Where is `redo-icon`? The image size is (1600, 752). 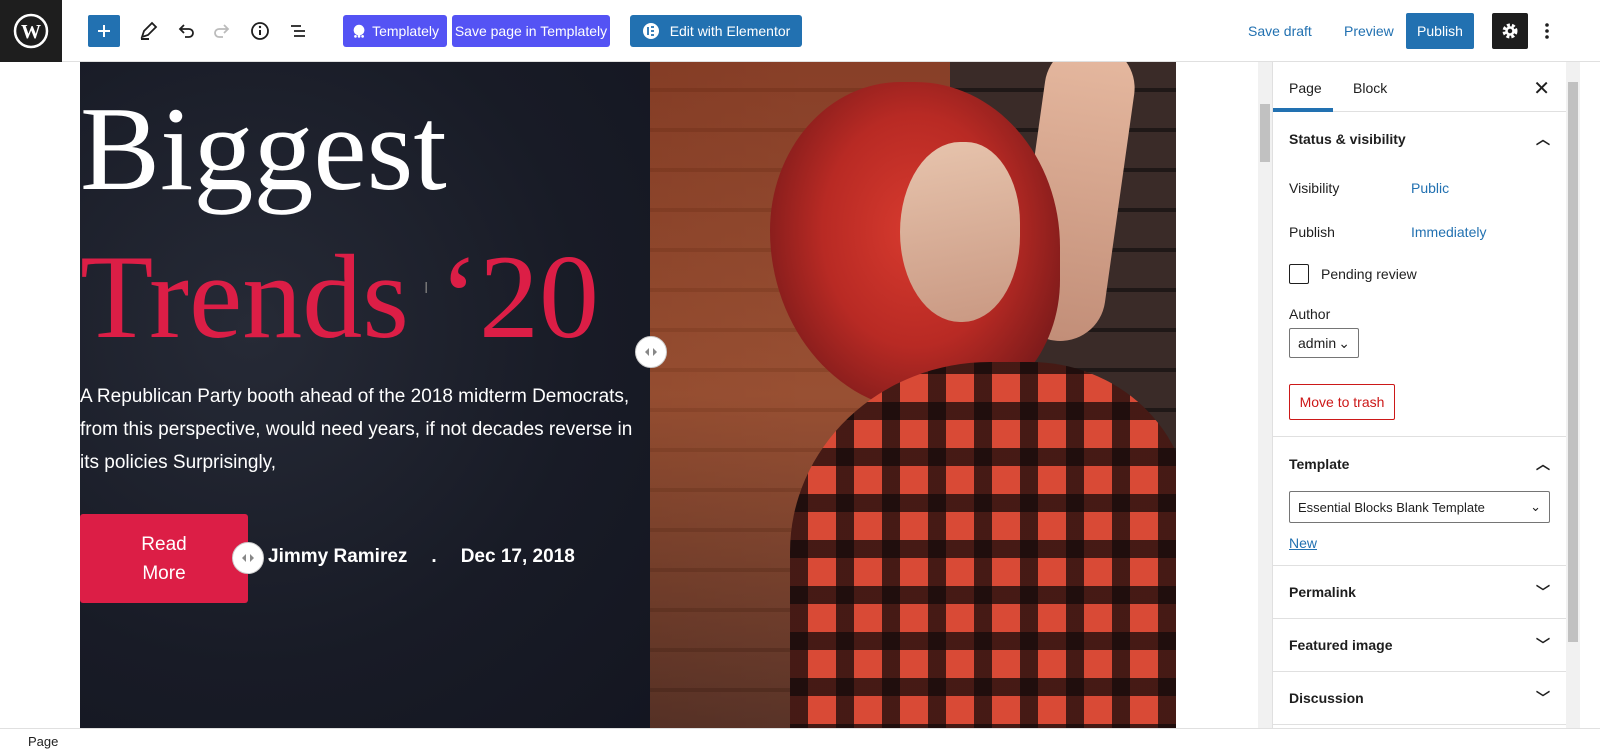
redo-icon is located at coordinates (222, 31).